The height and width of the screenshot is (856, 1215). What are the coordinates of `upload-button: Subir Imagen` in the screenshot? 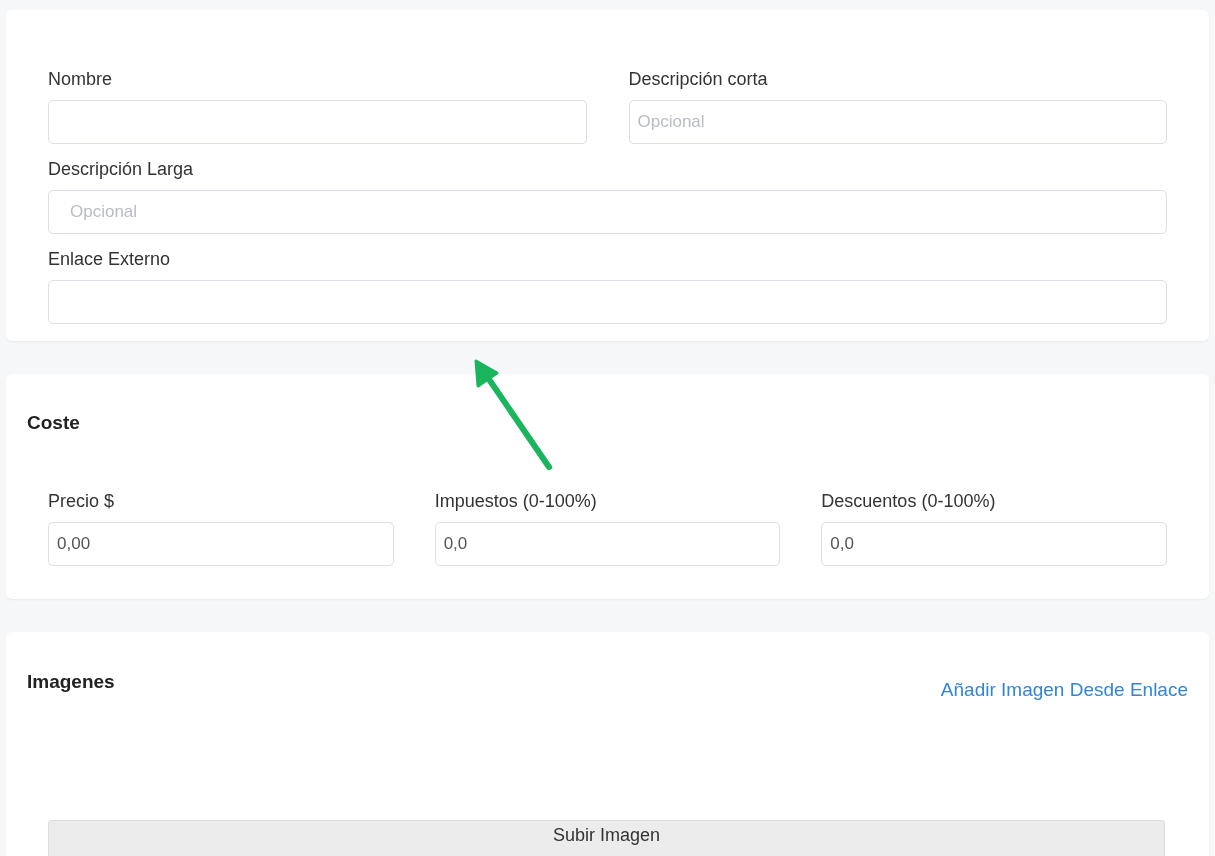 It's located at (606, 838).